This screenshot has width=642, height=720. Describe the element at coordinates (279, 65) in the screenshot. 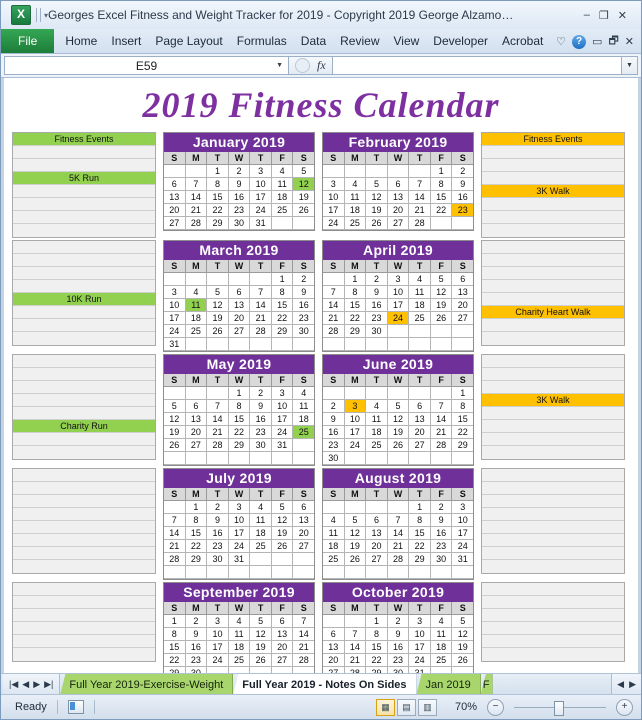

I see `name-box-dropdown-icon: ▼` at that location.